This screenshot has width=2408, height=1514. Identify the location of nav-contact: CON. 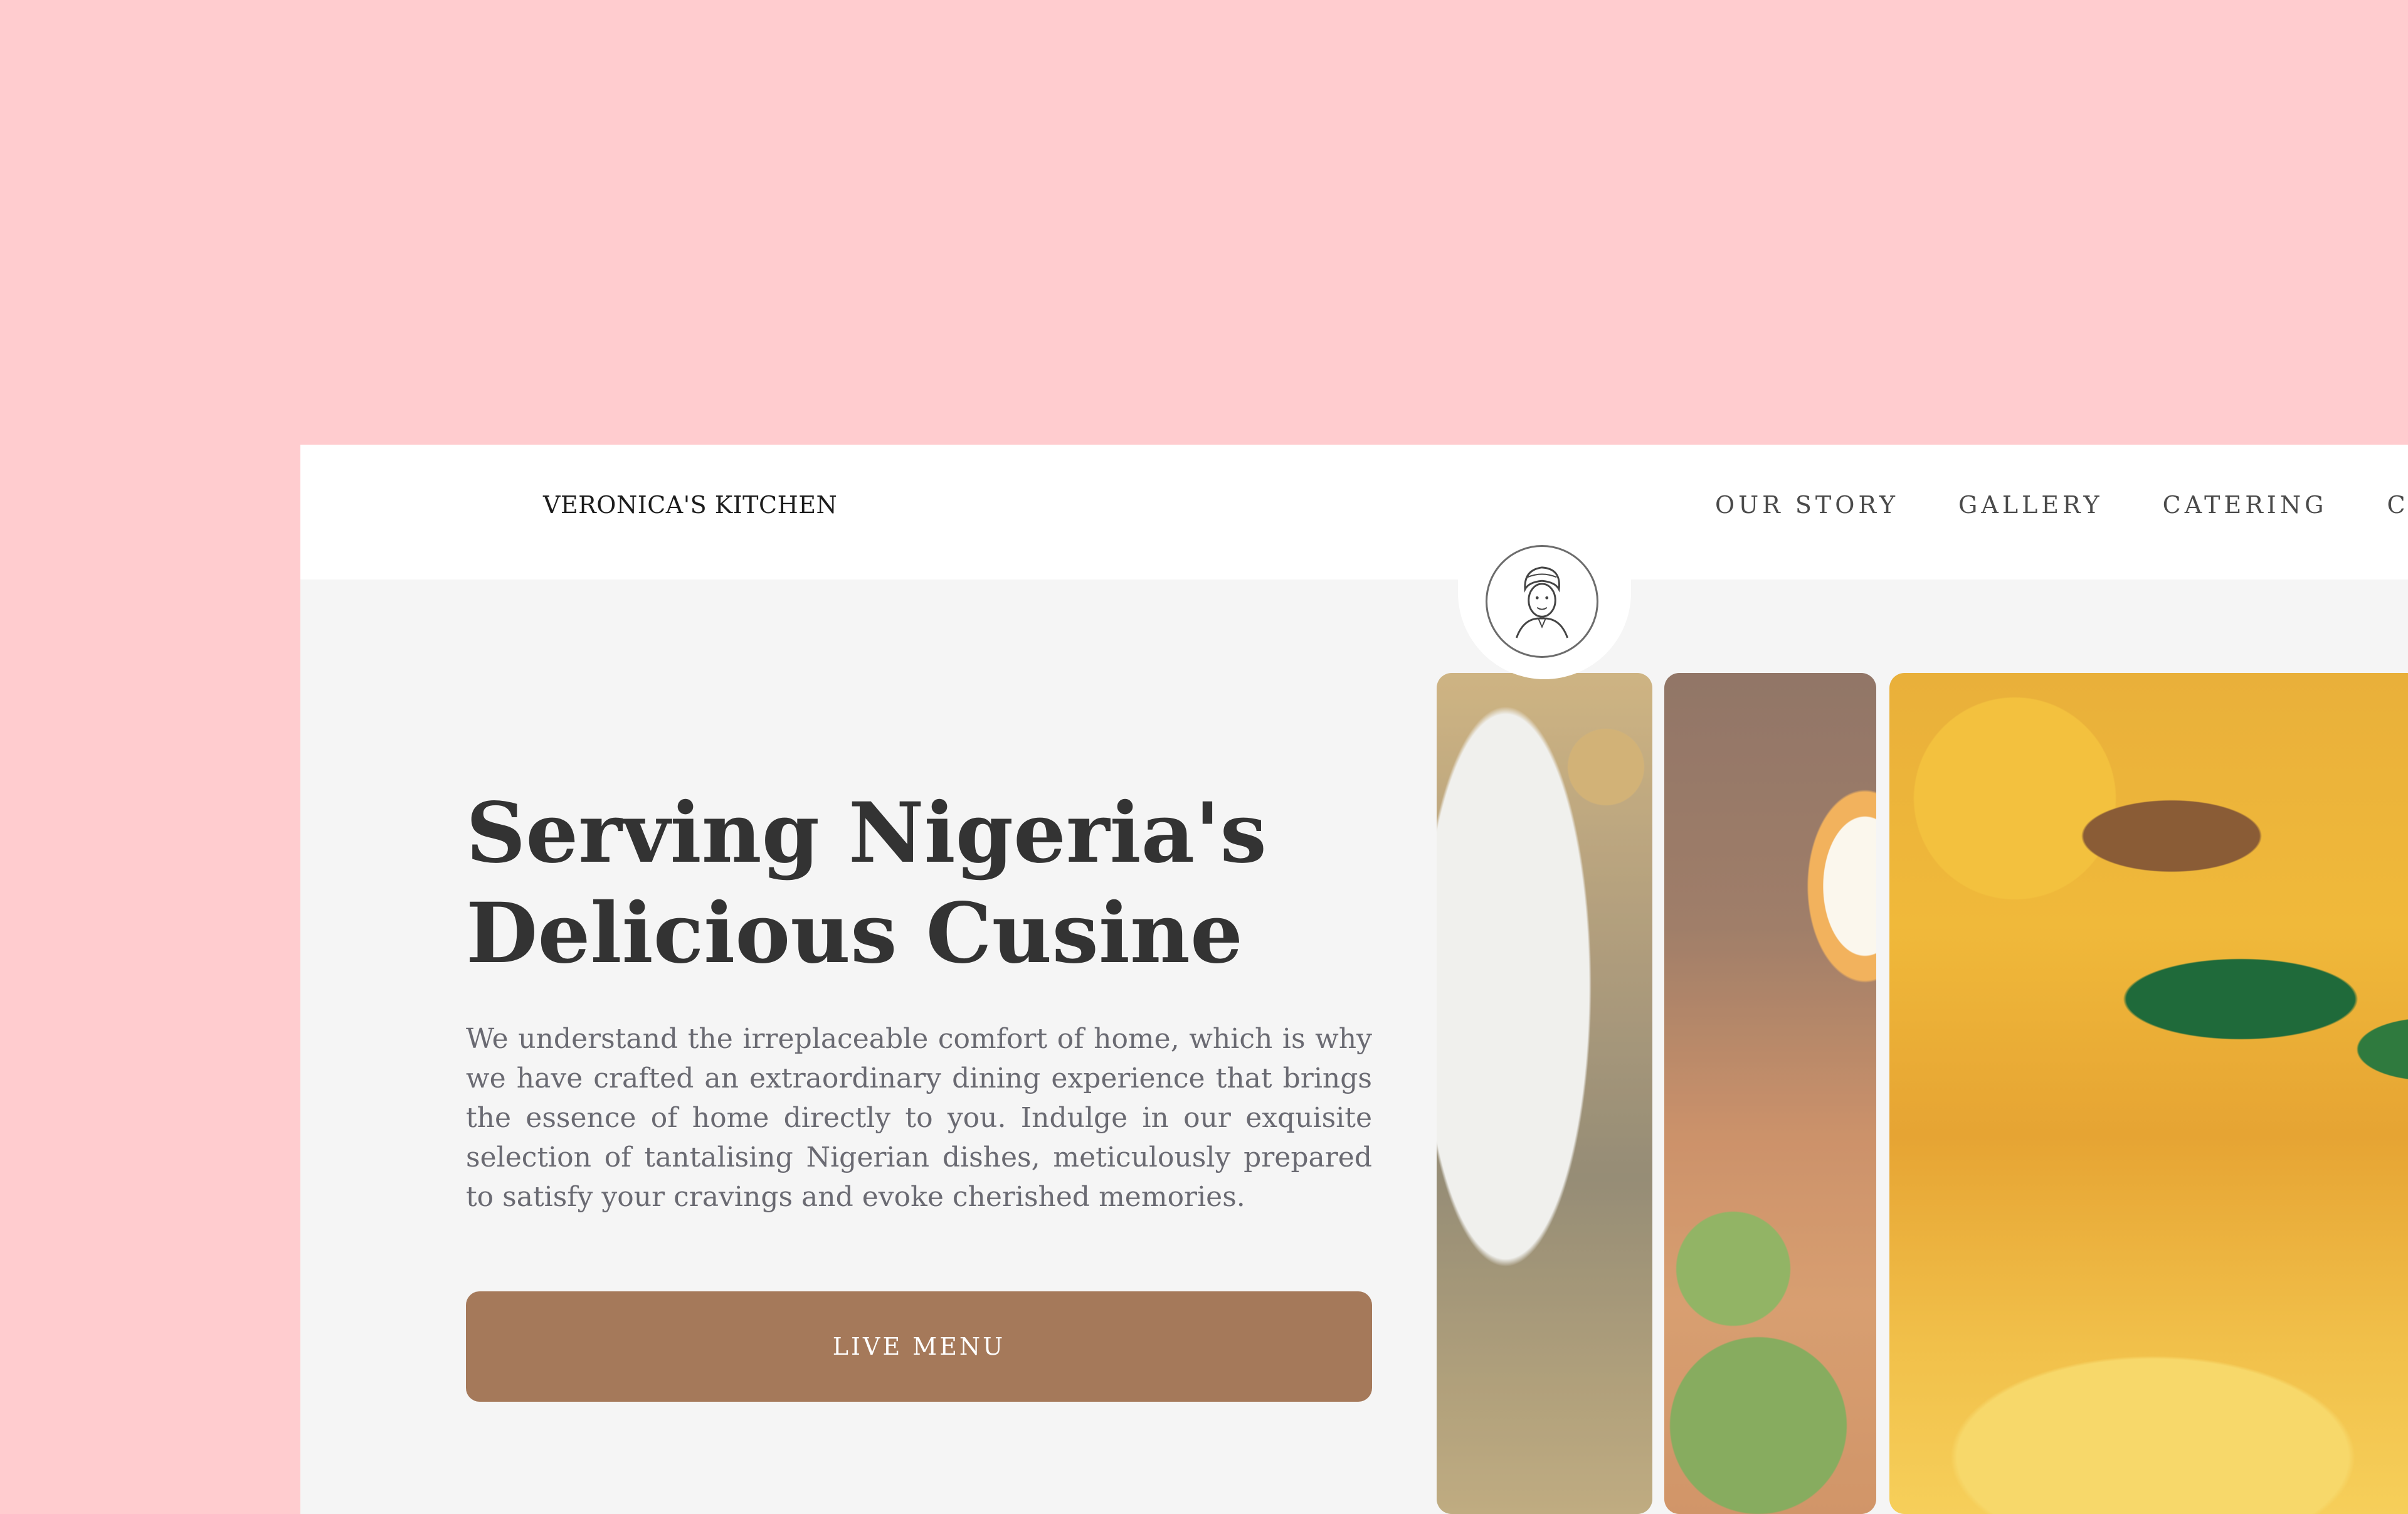
(2397, 505).